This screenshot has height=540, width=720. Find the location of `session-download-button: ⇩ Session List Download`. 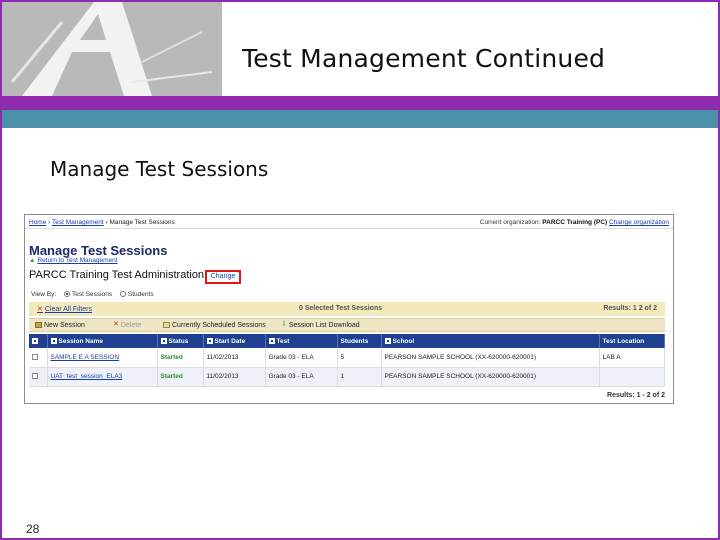

session-download-button: ⇩ Session List Download is located at coordinates (320, 325).